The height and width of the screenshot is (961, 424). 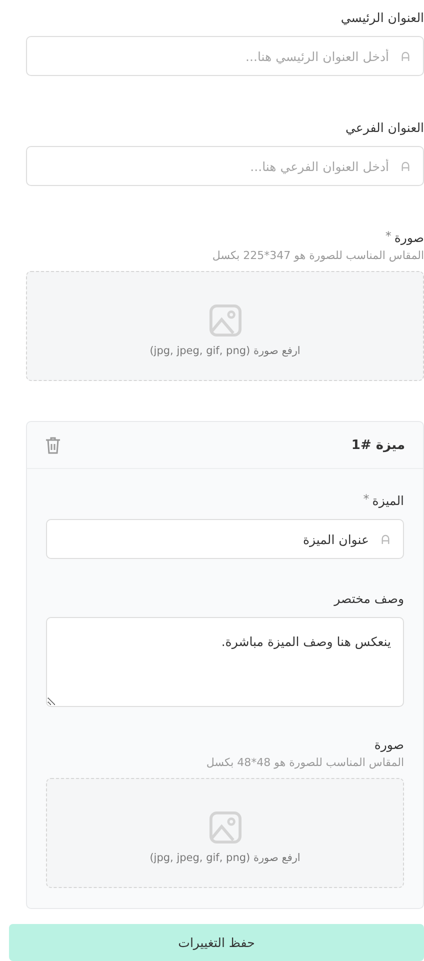 I want to click on field-label: العنوان الرئيسي, so click(x=382, y=18).